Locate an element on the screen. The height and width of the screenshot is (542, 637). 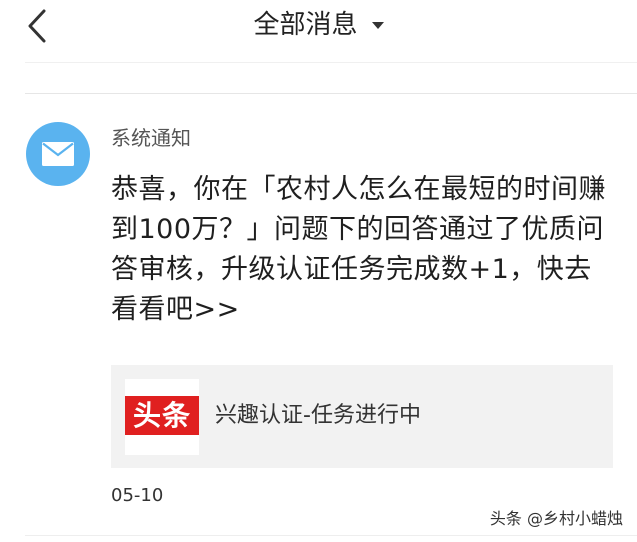
list-top-divider is located at coordinates (331, 93).